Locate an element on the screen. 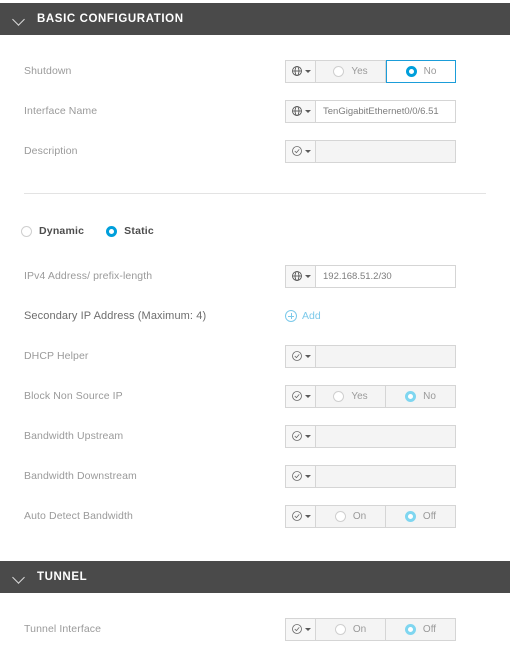  control-interface-name: TenGigabitEthernet0/0/6.51 is located at coordinates (370, 111).